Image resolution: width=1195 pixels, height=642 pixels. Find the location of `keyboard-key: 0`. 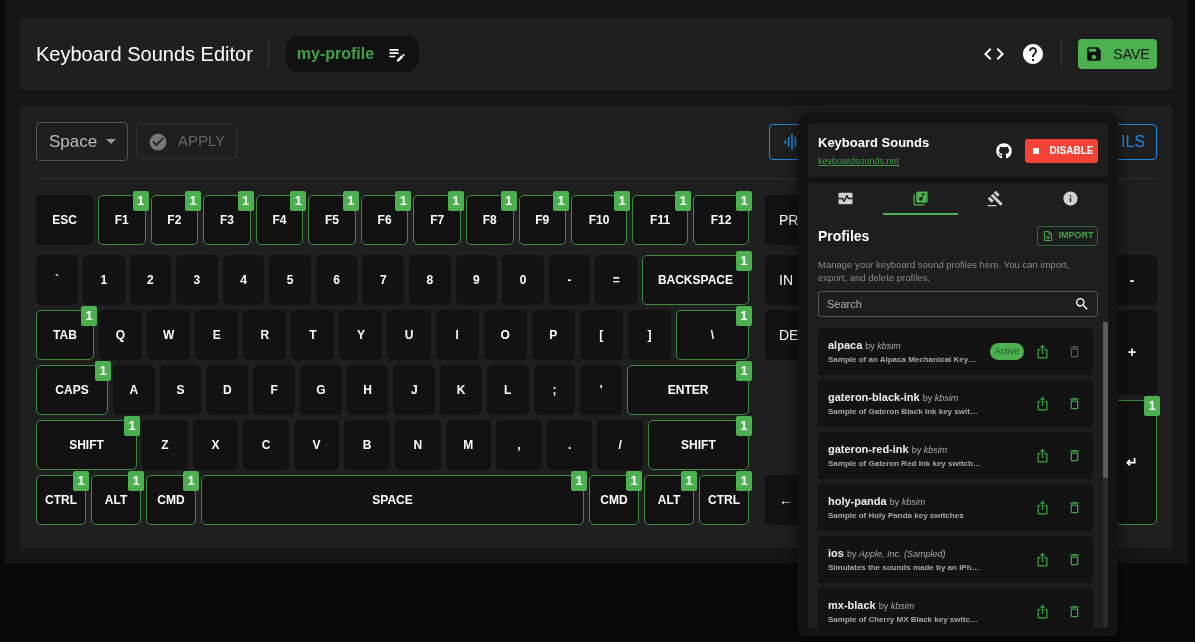

keyboard-key: 0 is located at coordinates (523, 280).